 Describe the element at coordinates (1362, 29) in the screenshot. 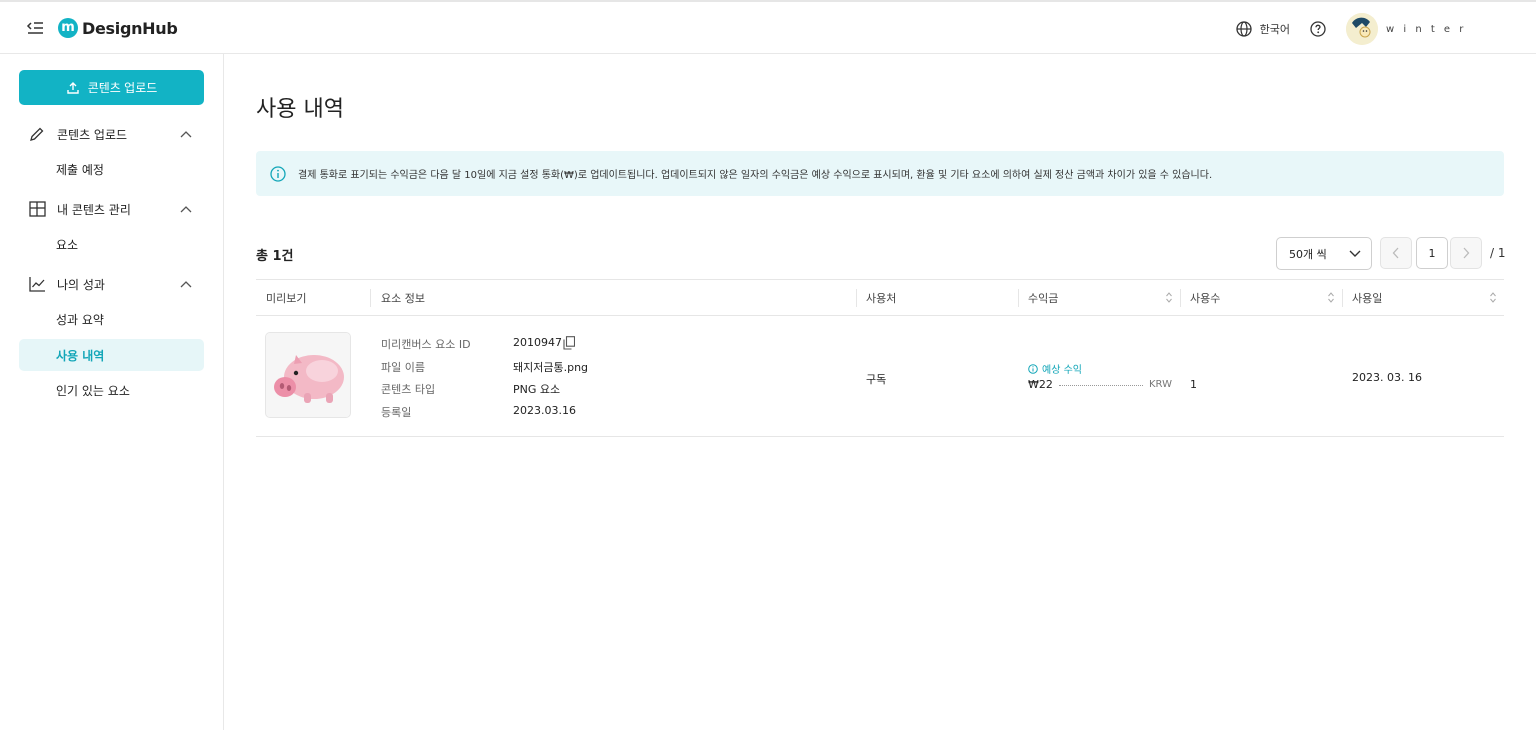

I see `avatar` at that location.